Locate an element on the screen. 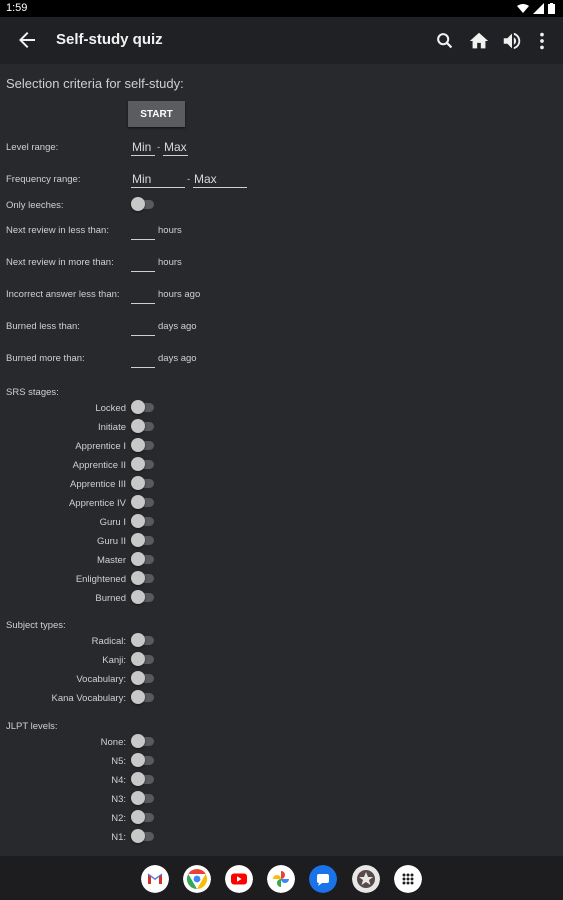 This screenshot has height=900, width=563. srs-stages-title: SRS stages: is located at coordinates (32, 392).